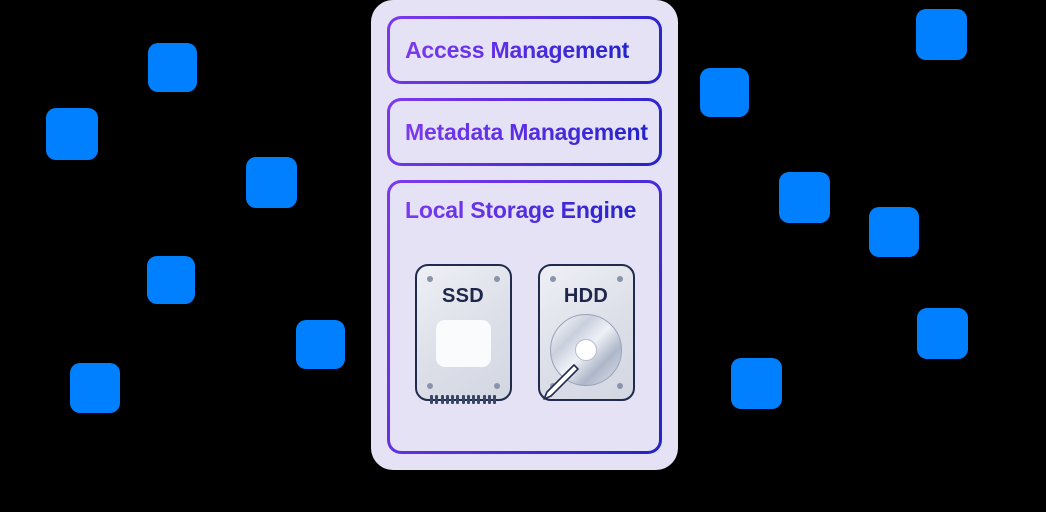 Image resolution: width=1046 pixels, height=512 pixels. I want to click on metadata-management-box: Metadata Management, so click(524, 132).